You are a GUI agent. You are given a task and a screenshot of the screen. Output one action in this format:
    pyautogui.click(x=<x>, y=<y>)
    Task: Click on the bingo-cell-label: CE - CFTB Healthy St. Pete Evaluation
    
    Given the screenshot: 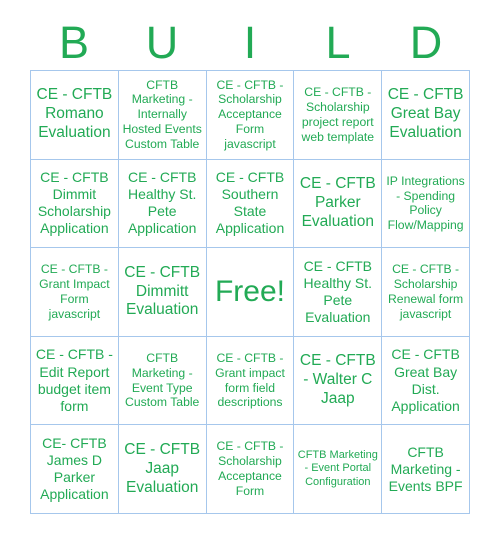 What is the action you would take?
    pyautogui.click(x=338, y=291)
    